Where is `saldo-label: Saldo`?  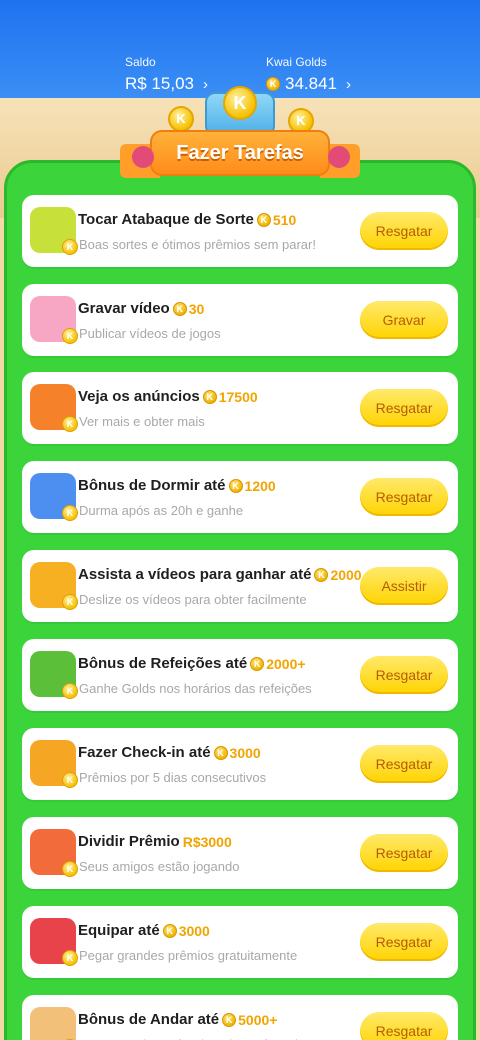 saldo-label: Saldo is located at coordinates (140, 62).